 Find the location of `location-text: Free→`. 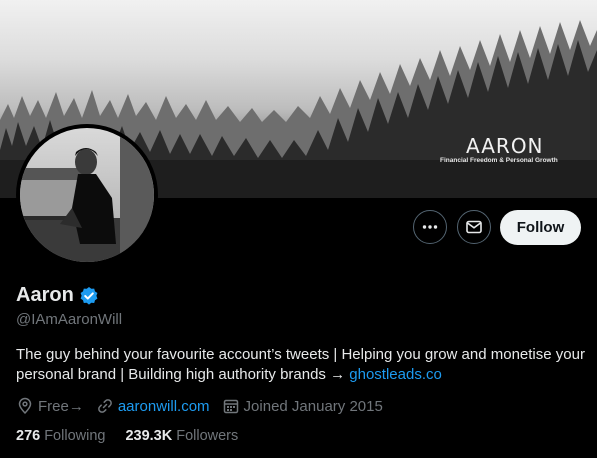

location-text: Free→ is located at coordinates (61, 406).